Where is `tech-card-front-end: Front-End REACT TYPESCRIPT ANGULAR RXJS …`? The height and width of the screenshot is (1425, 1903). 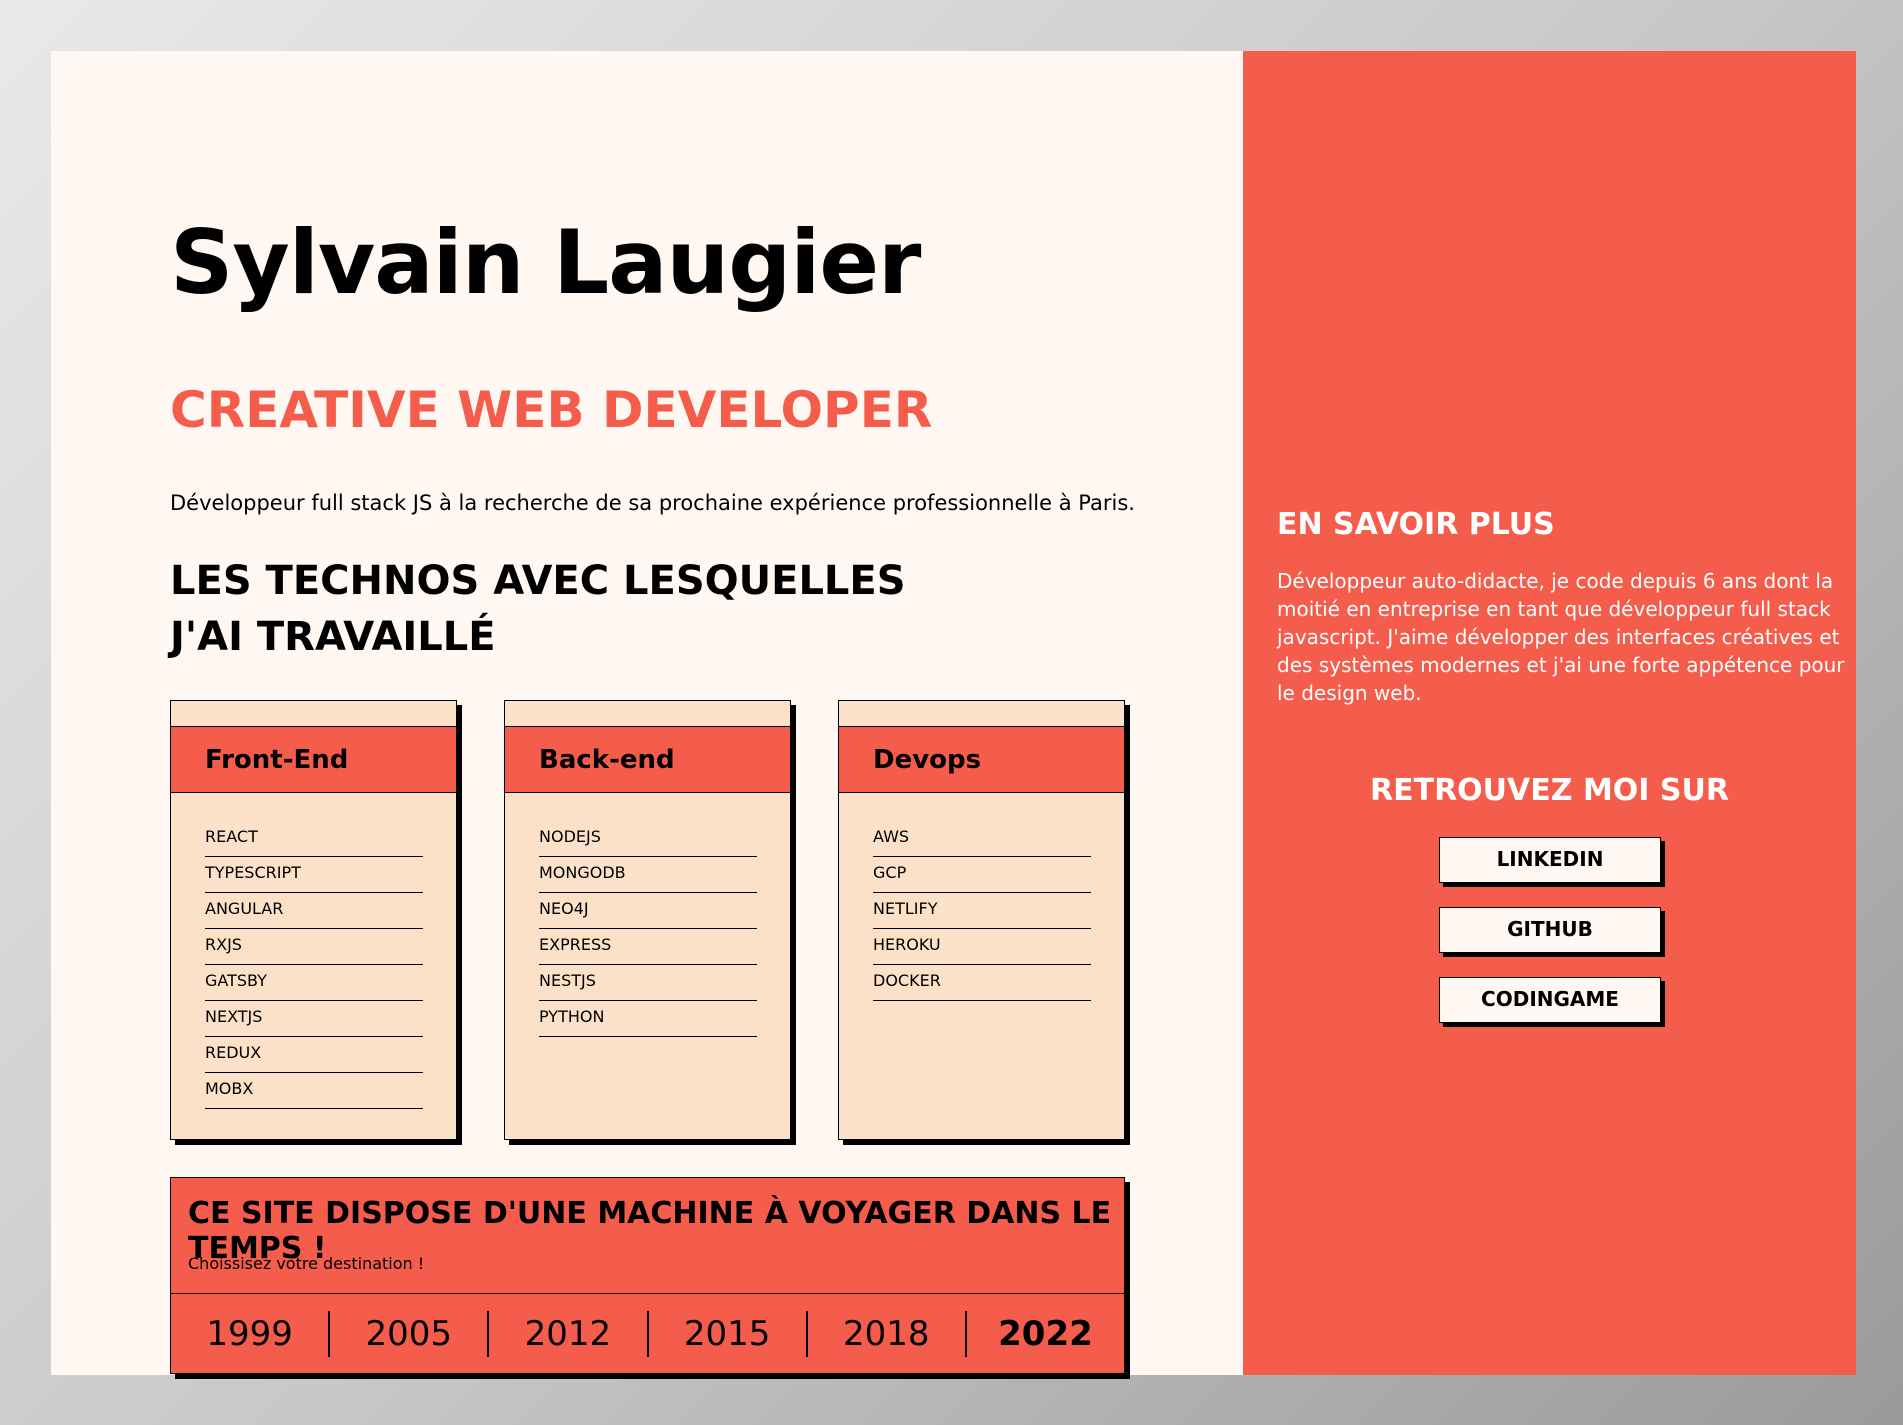
tech-card-front-end: Front-End REACT TYPESCRIPT ANGULAR RXJS … is located at coordinates (313, 920).